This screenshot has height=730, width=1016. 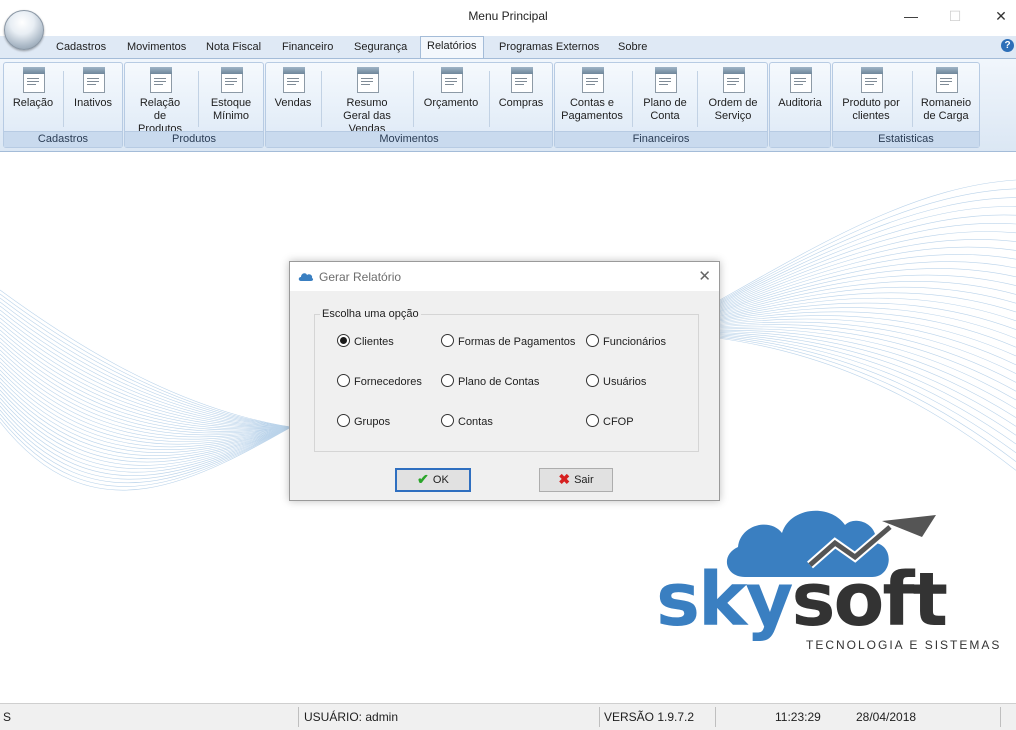 What do you see at coordinates (626, 341) in the screenshot?
I see `radio-funcionarios: Funcionários` at bounding box center [626, 341].